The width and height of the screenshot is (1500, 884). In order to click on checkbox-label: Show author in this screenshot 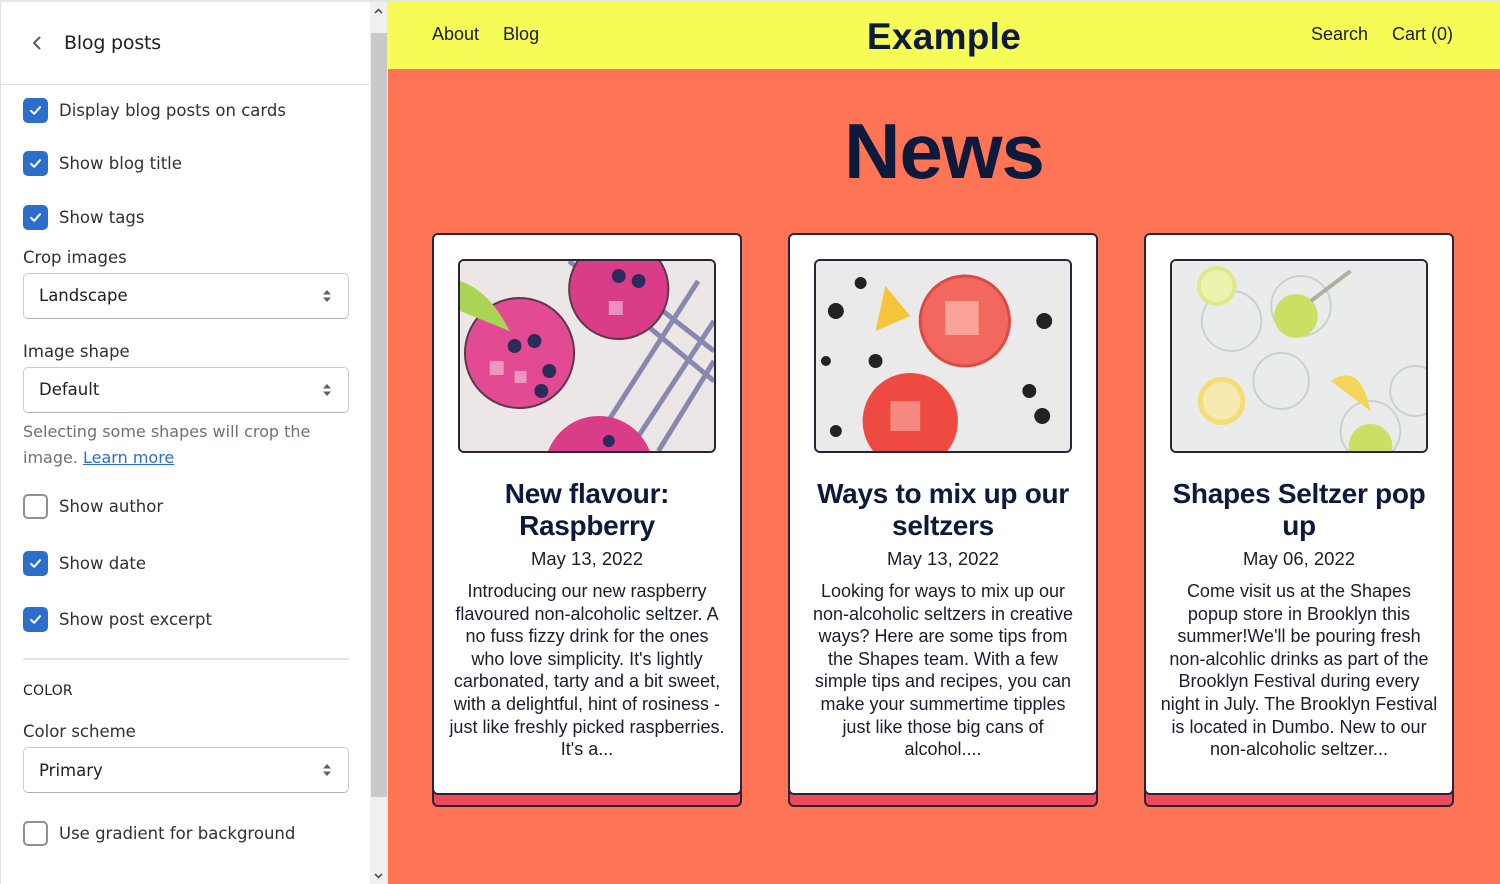, I will do `click(111, 507)`.